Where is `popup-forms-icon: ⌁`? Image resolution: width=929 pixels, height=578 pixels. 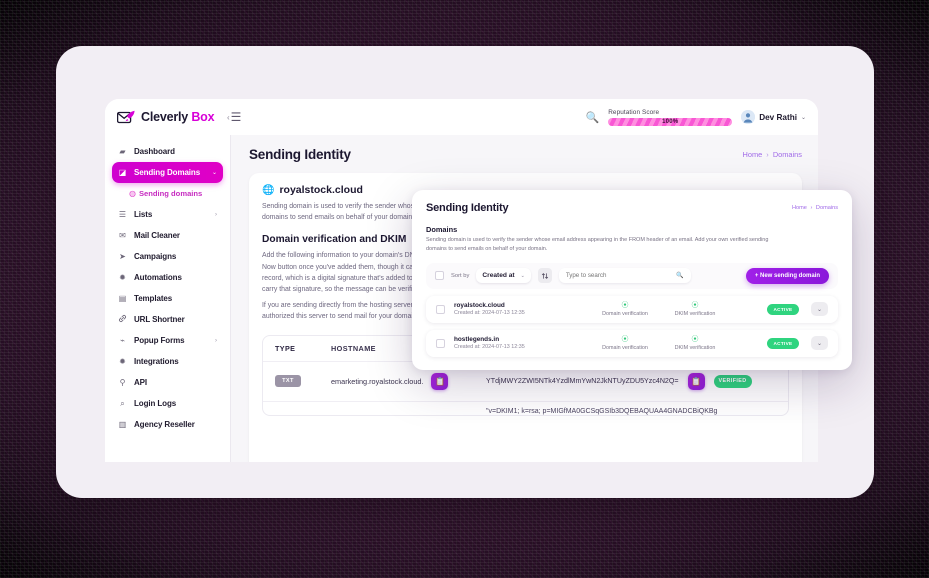 popup-forms-icon: ⌁ is located at coordinates (122, 340).